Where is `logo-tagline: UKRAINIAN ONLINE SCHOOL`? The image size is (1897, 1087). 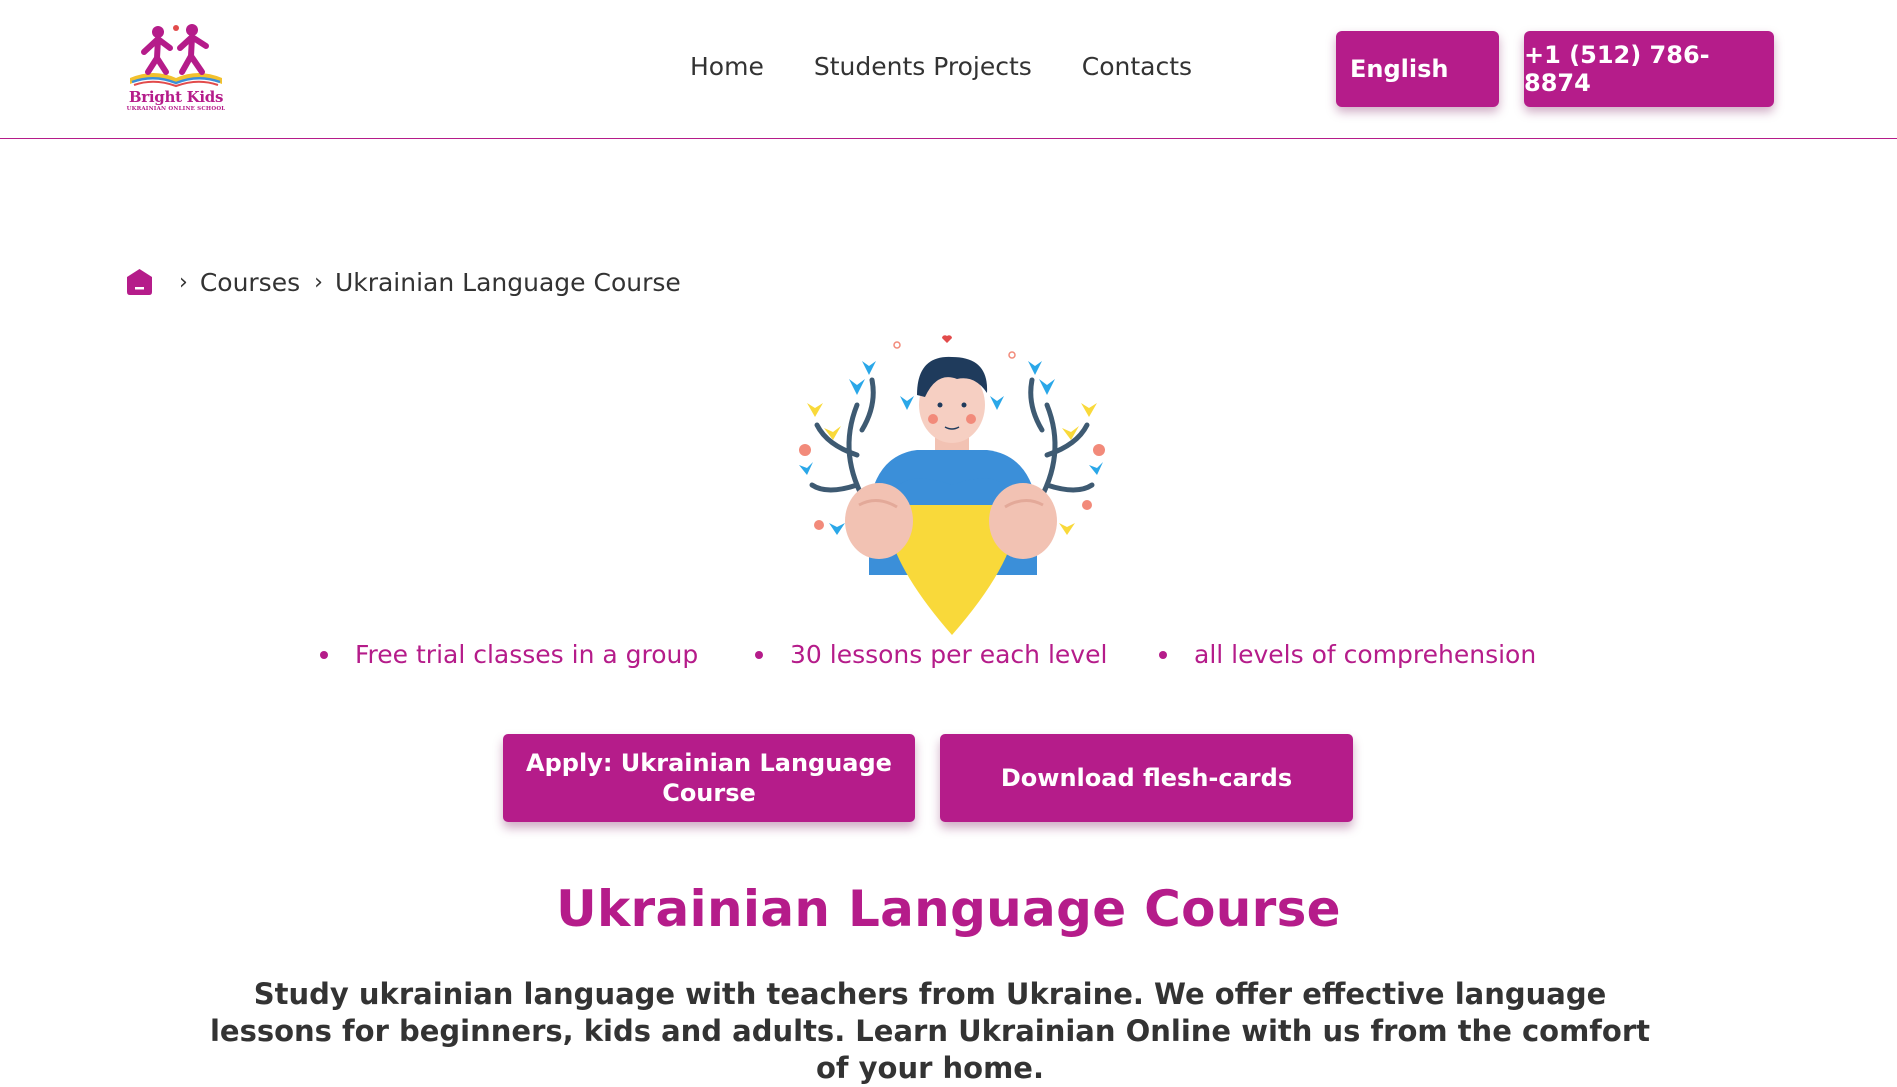
logo-tagline: UKRAINIAN ONLINE SCHOOL is located at coordinates (176, 109).